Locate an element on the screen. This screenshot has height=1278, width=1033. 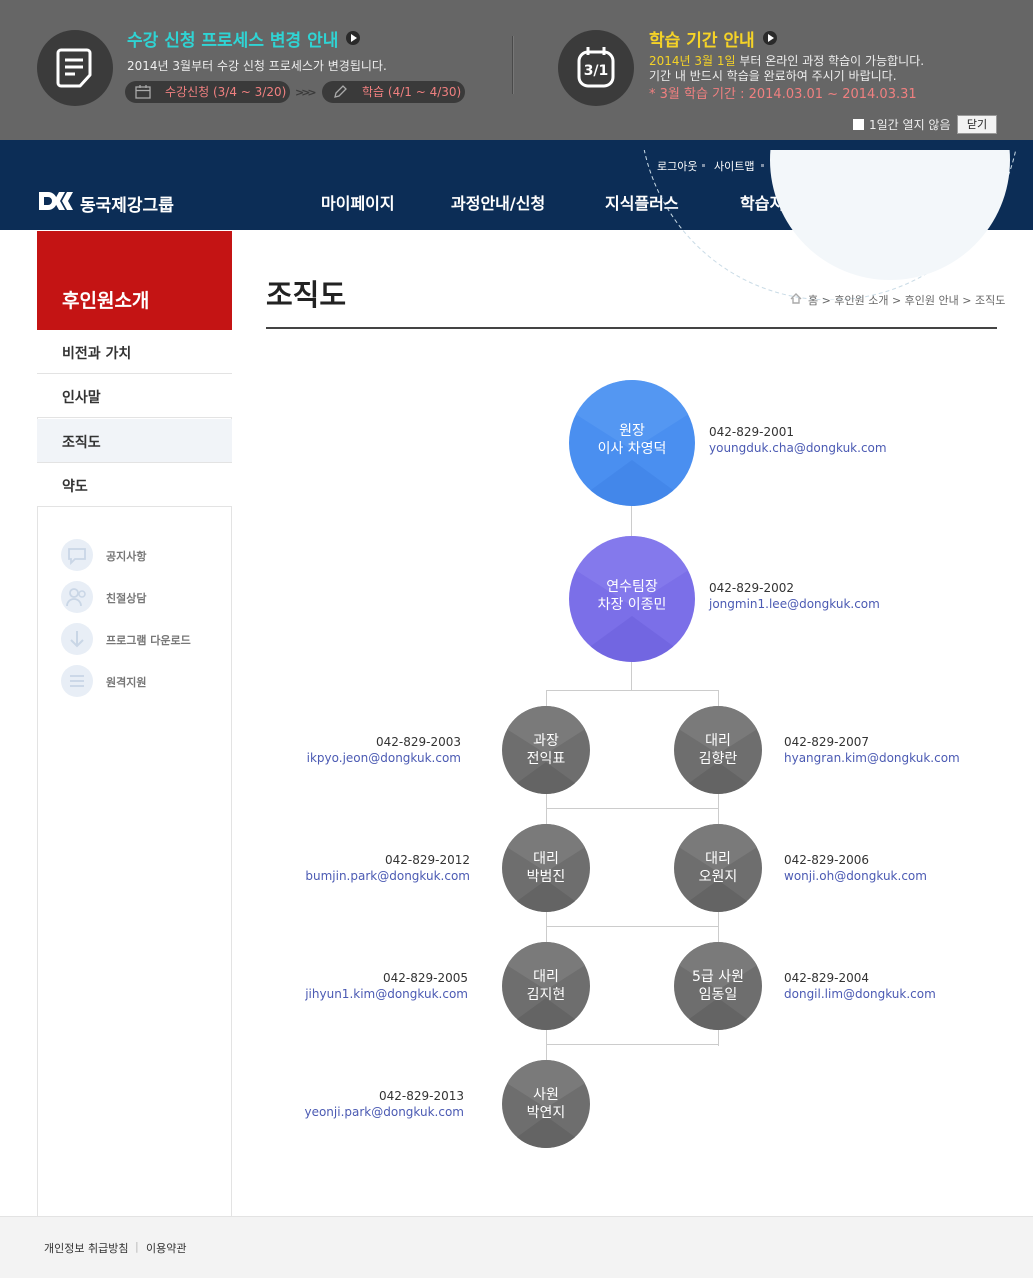
staff-name: 김지현 is located at coordinates (546, 995).